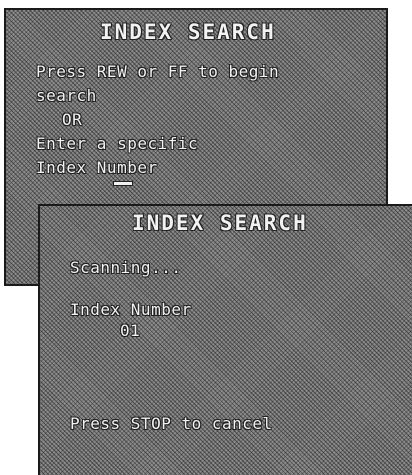 This screenshot has height=475, width=412. I want to click on instruction-line-2: search, so click(66, 95).